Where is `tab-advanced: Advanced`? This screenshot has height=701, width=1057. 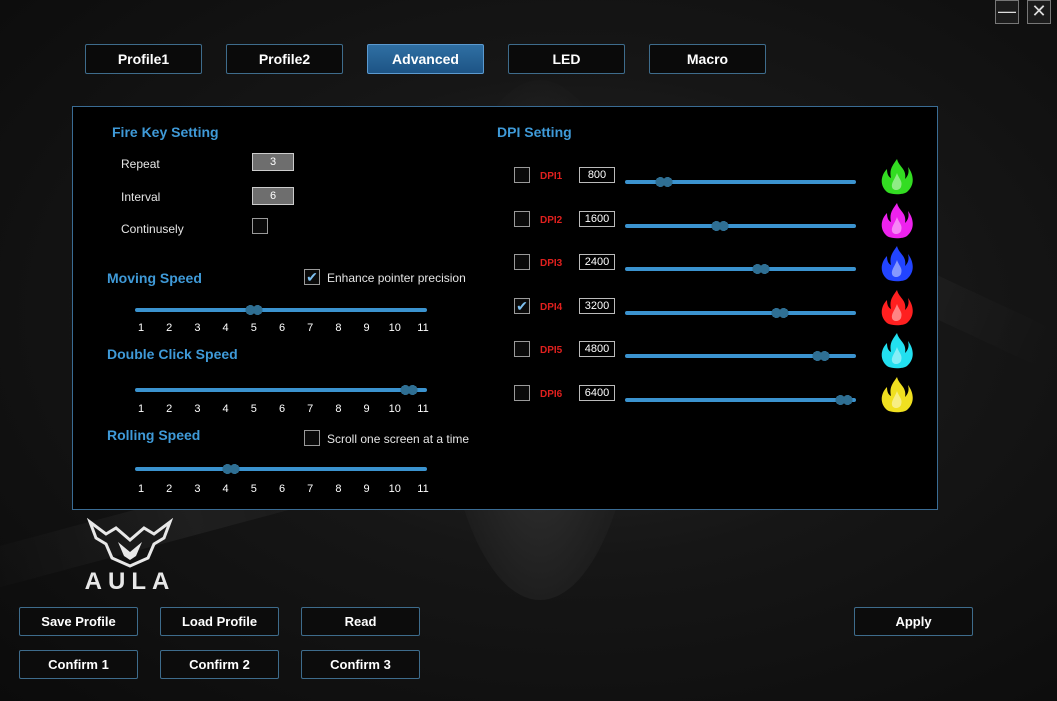 tab-advanced: Advanced is located at coordinates (425, 59).